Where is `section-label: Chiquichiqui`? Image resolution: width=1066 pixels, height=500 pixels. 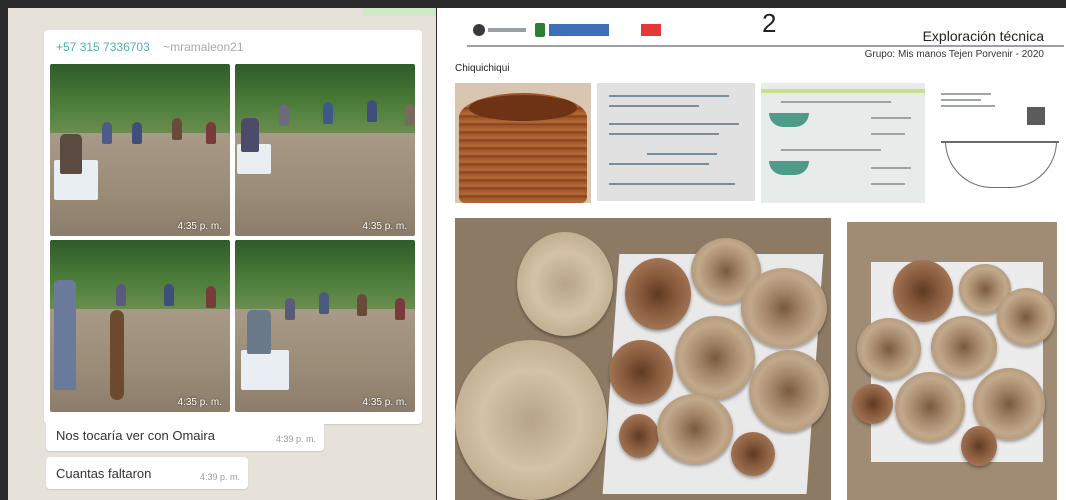 section-label: Chiquichiqui is located at coordinates (482, 68).